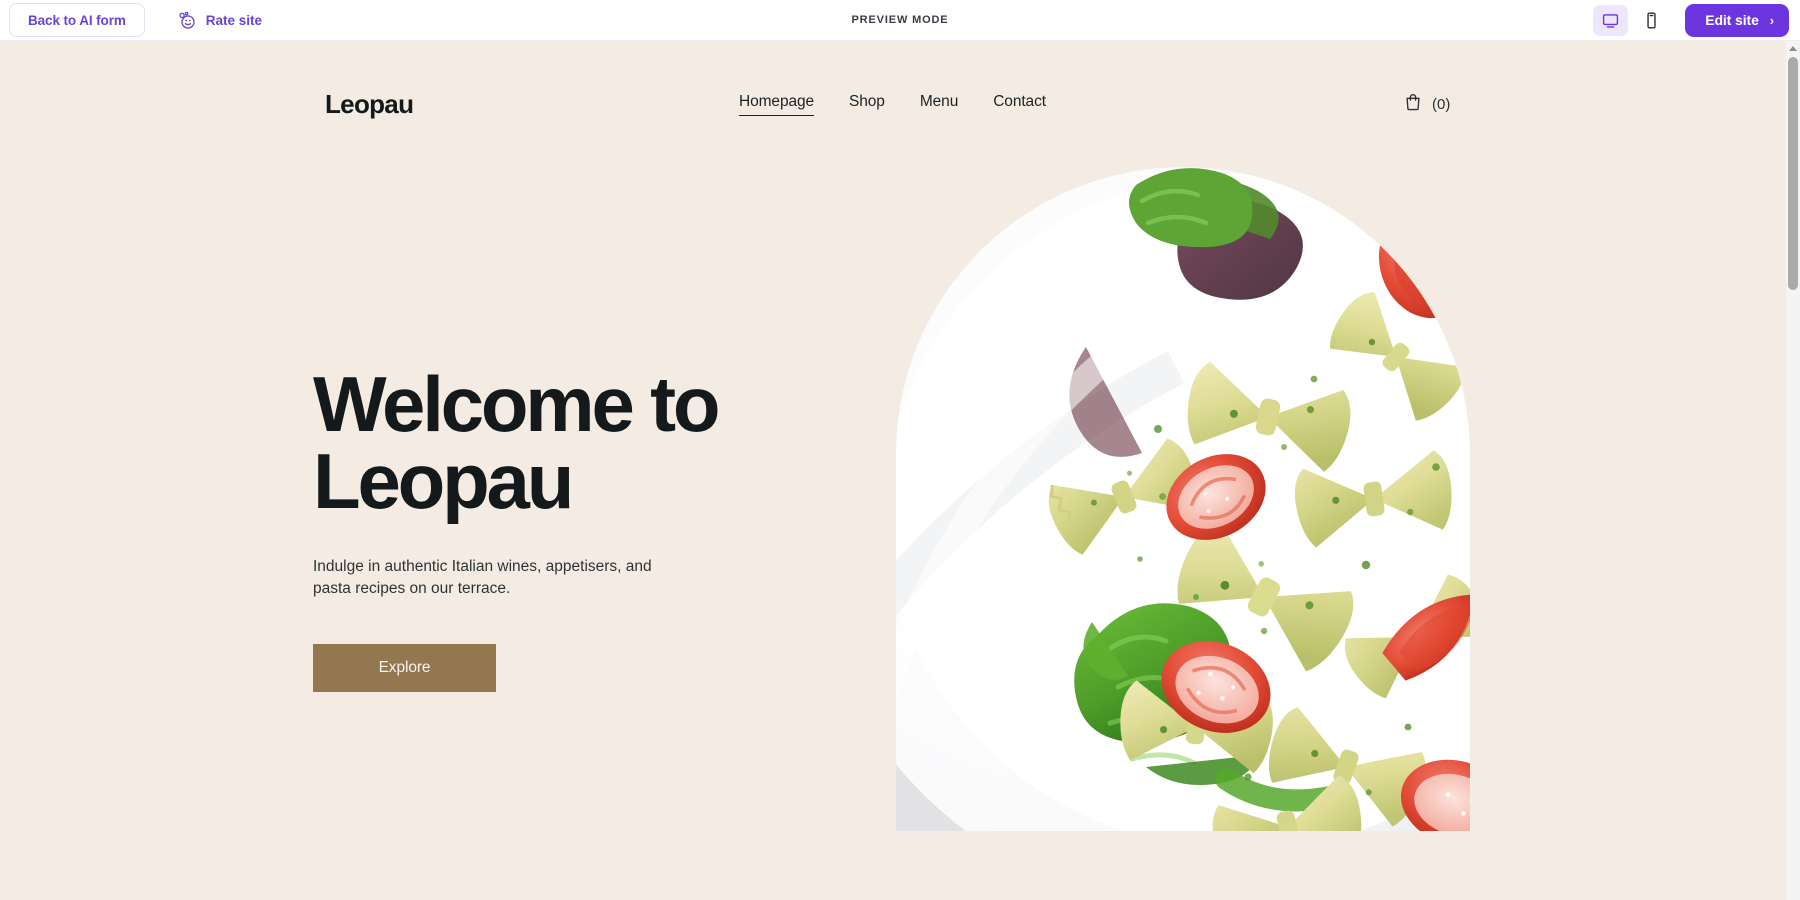 The height and width of the screenshot is (900, 1800). I want to click on mobile-view-button, so click(1651, 20).